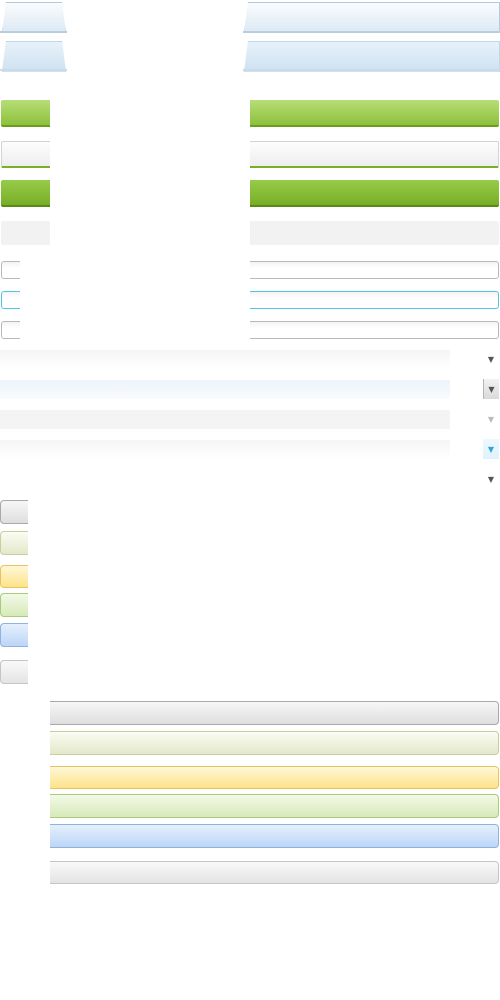 The width and height of the screenshot is (500, 1000). What do you see at coordinates (34, 70) in the screenshot?
I see `tab-active-base-left` at bounding box center [34, 70].